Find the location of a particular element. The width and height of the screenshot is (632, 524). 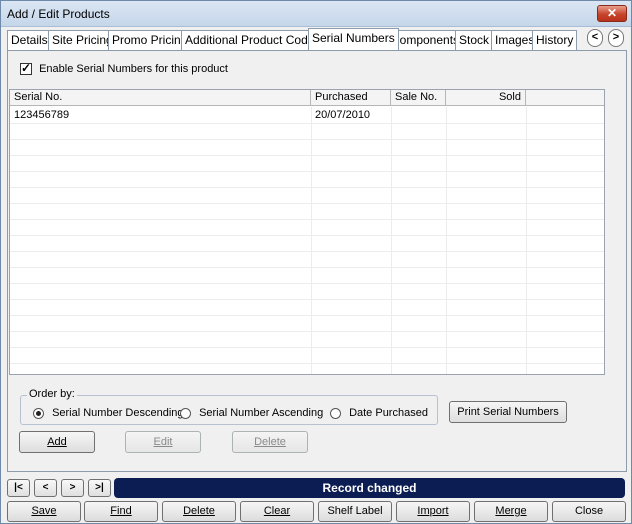

record-status-bar: Record changed is located at coordinates (369, 488).